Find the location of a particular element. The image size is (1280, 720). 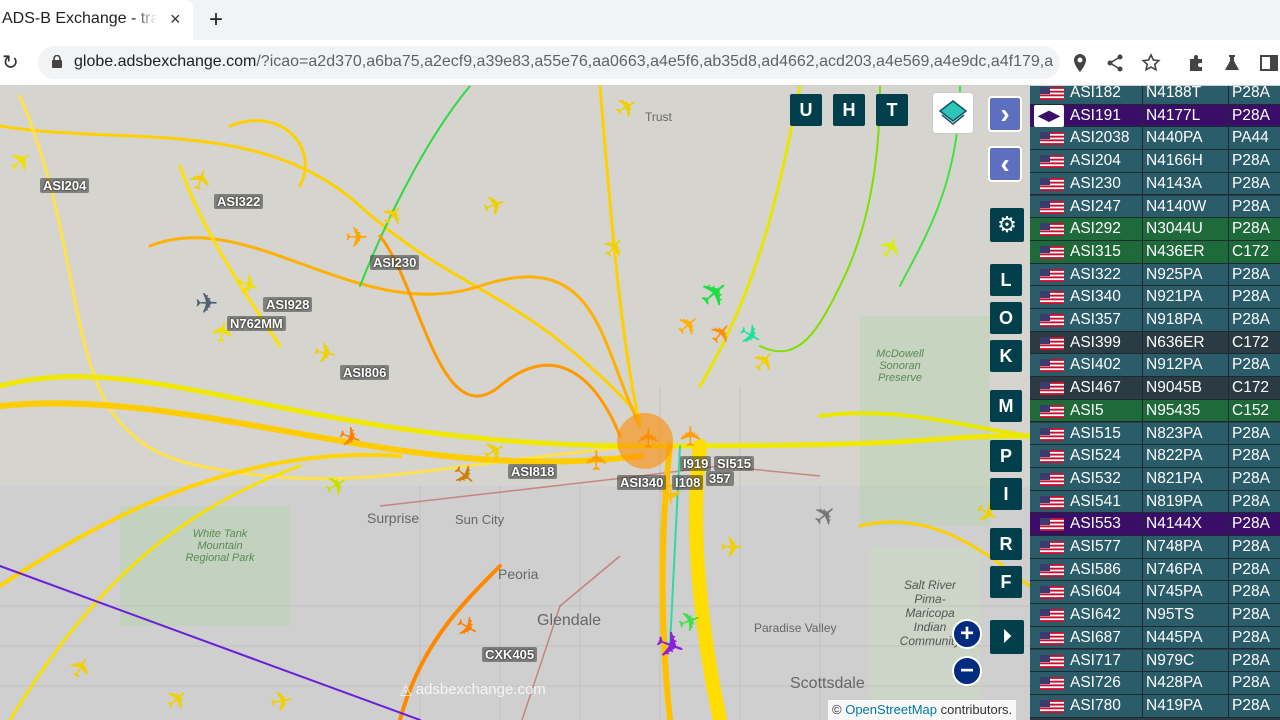

aircraft-list-row: ASI515 N823PA P28A is located at coordinates (1155, 434).